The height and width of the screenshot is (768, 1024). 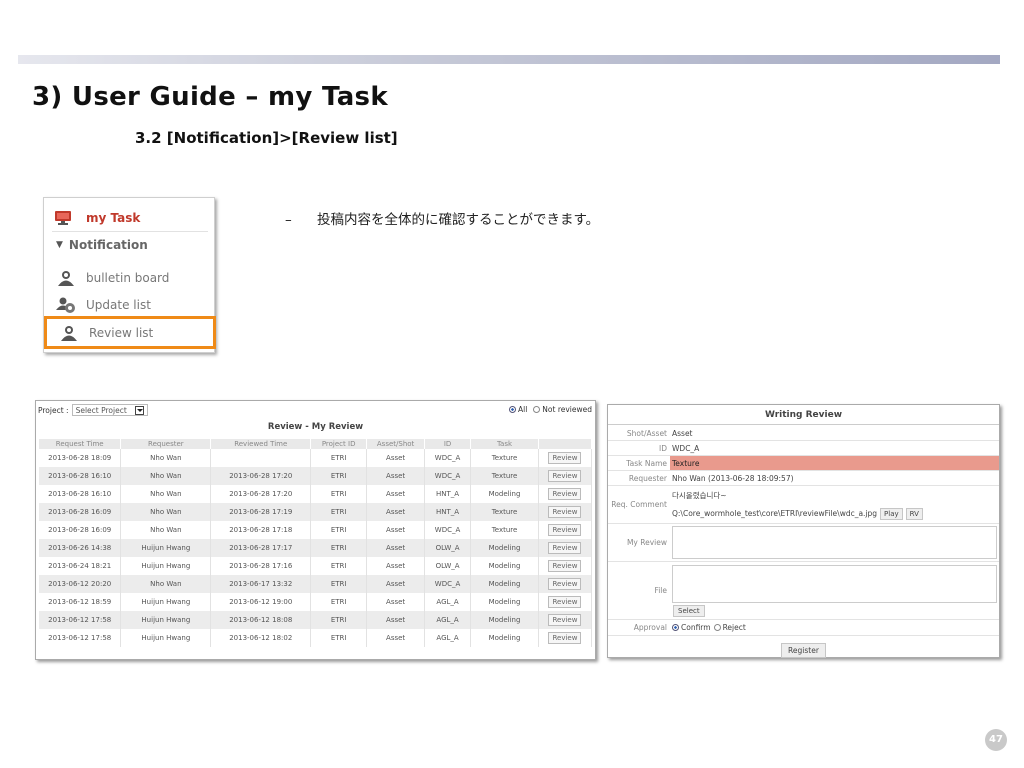 I want to click on table-cell: 2013-06-28 17:19, so click(x=261, y=512).